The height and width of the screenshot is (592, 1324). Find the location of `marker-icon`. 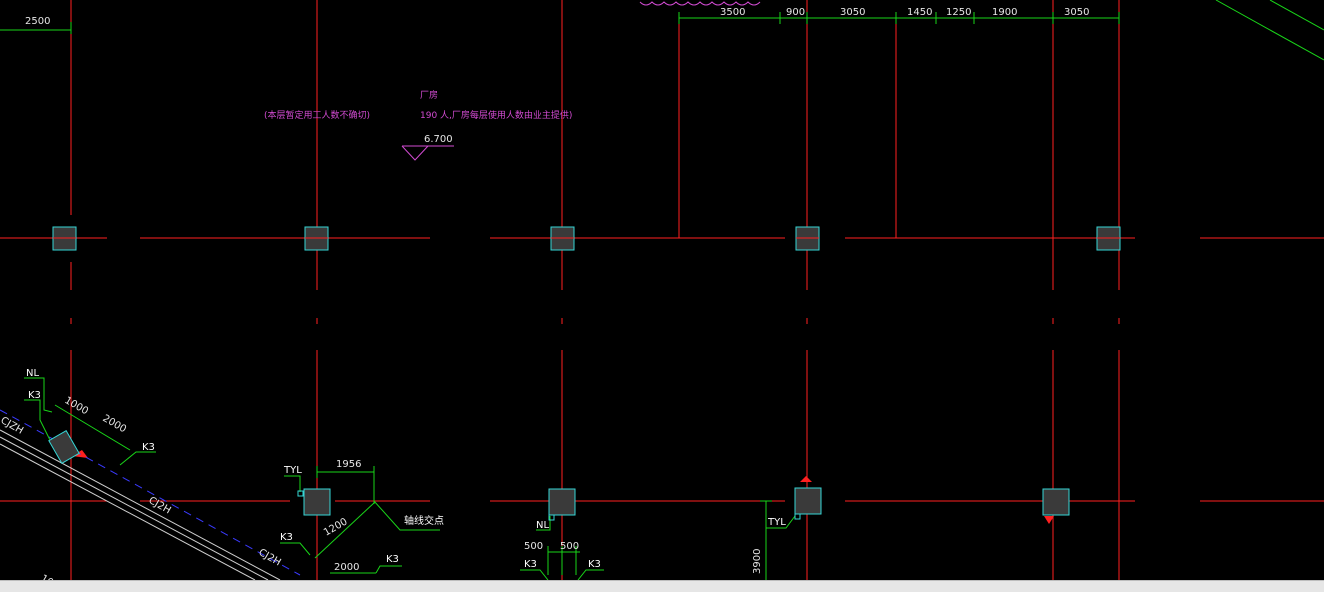

marker-icon is located at coordinates (806, 479).